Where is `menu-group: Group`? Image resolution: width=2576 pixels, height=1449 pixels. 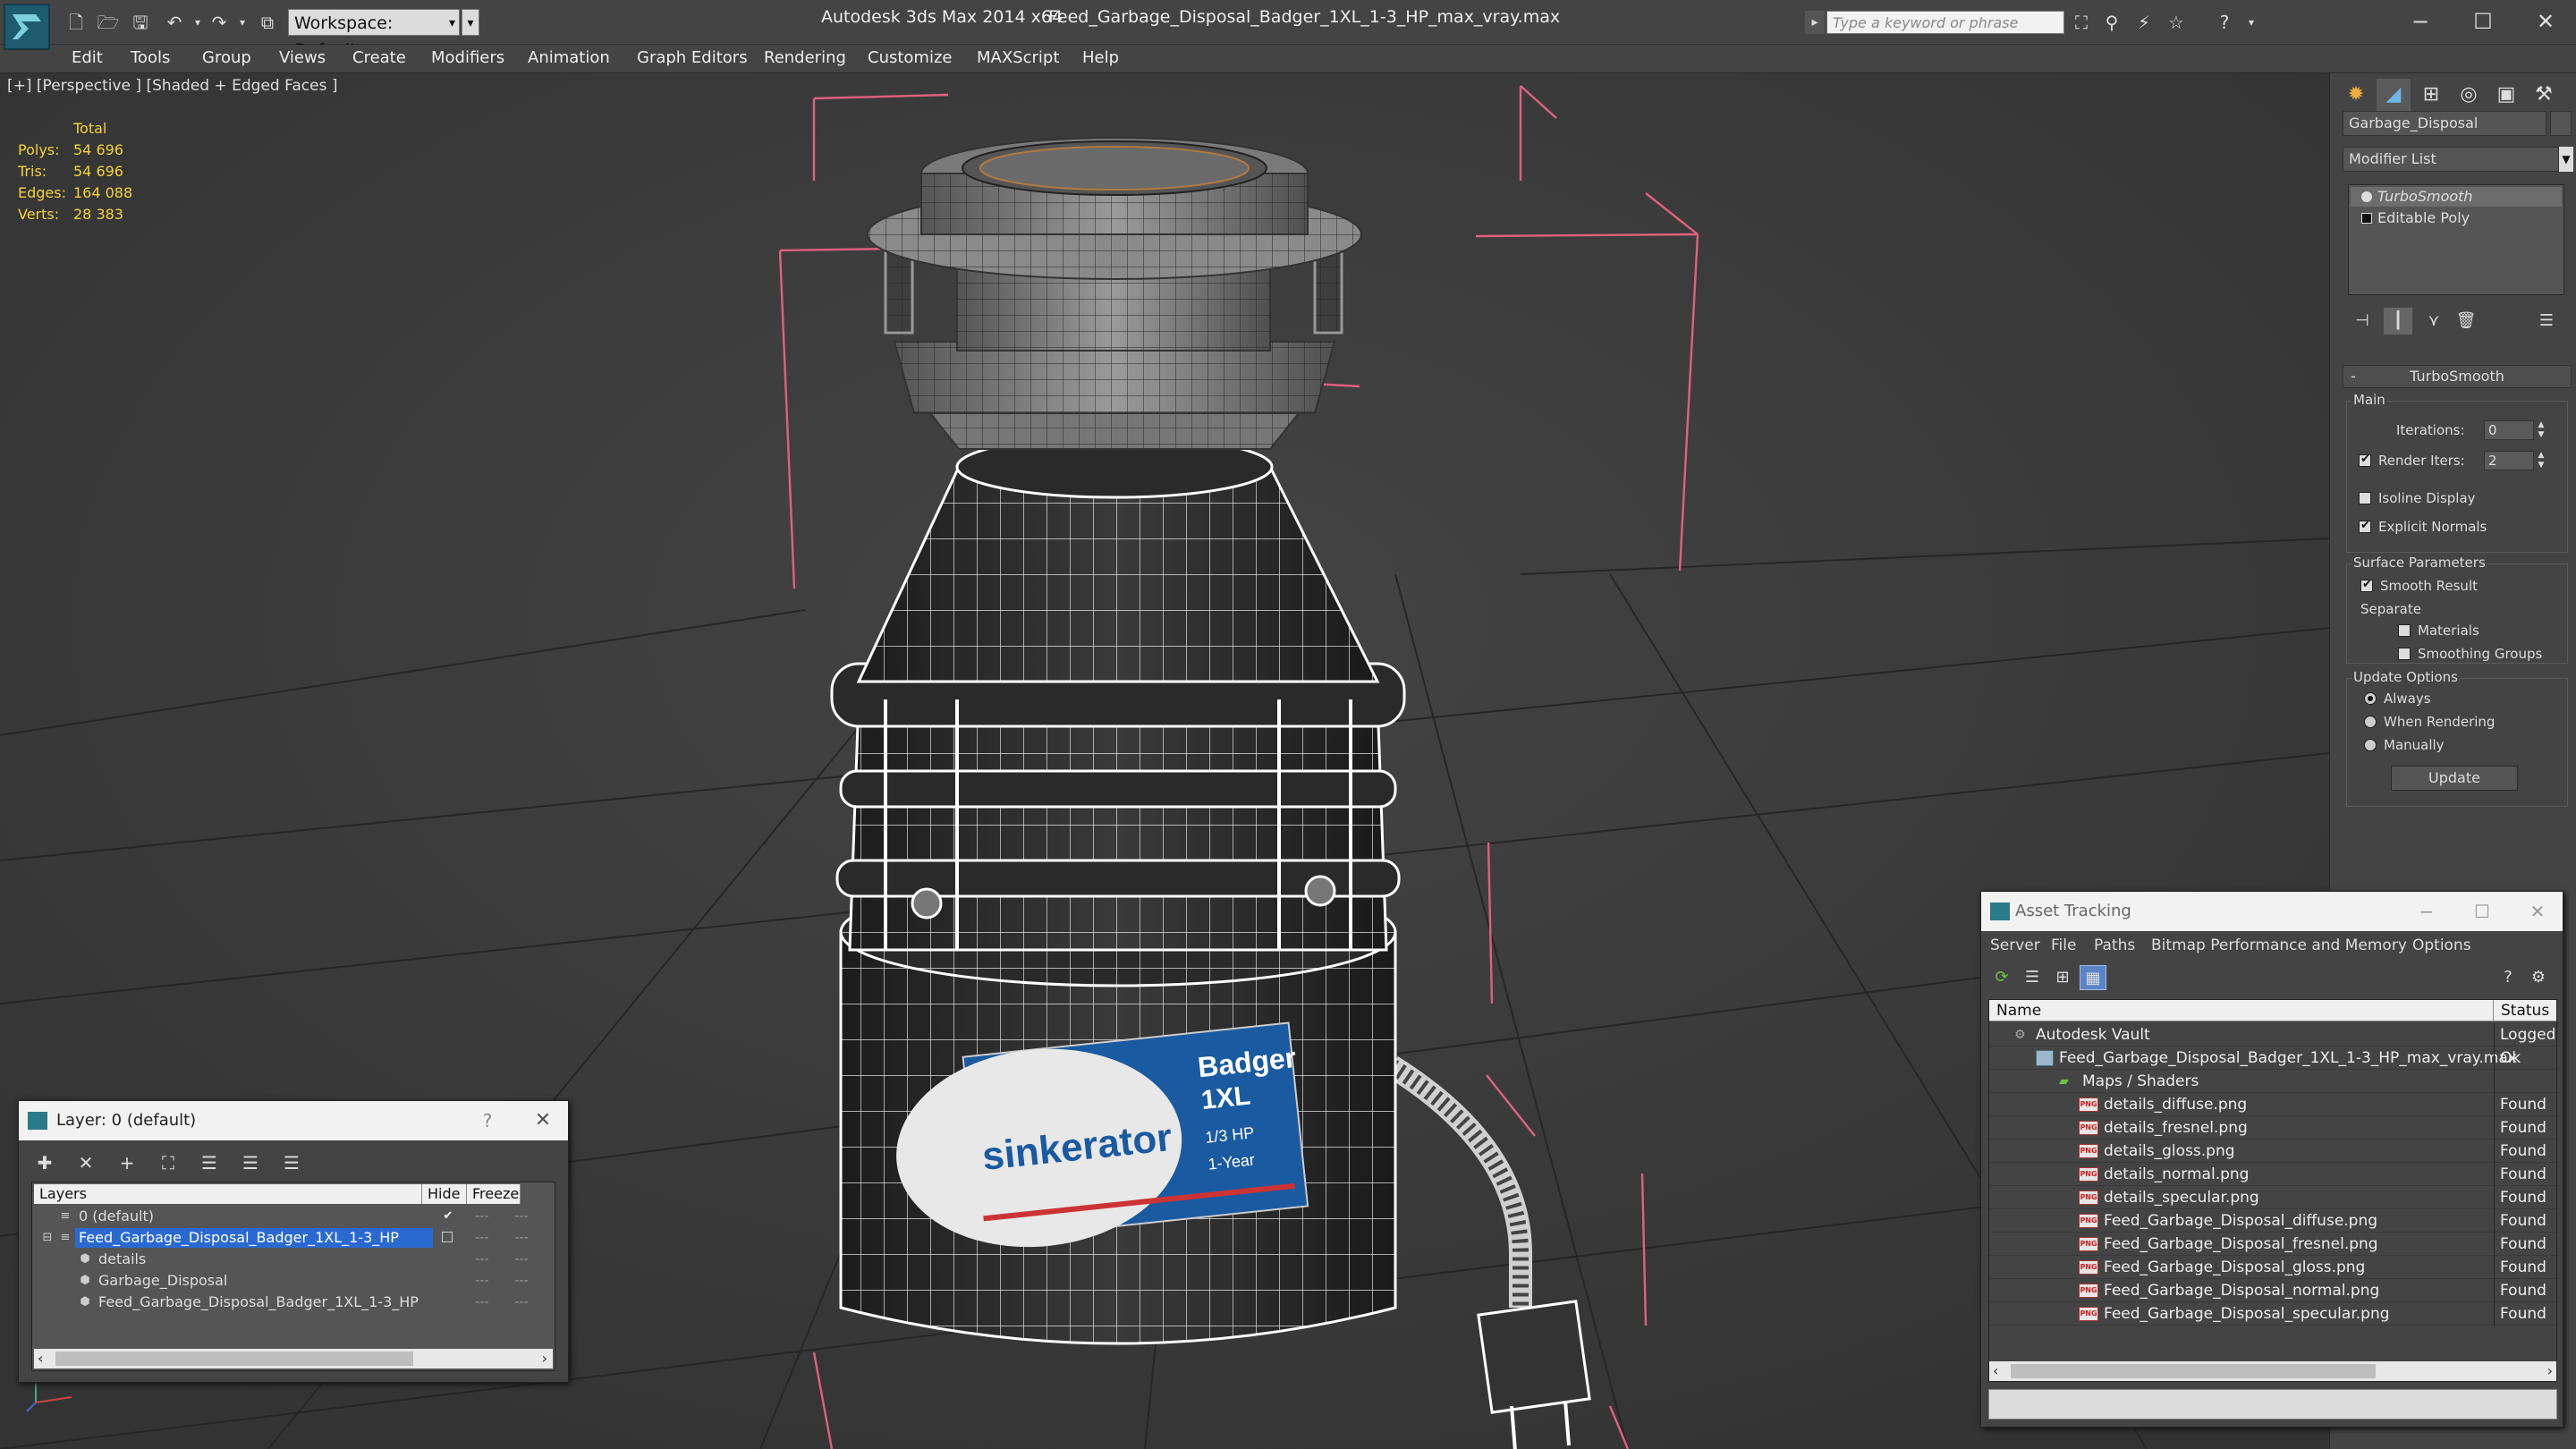
menu-group: Group is located at coordinates (226, 57).